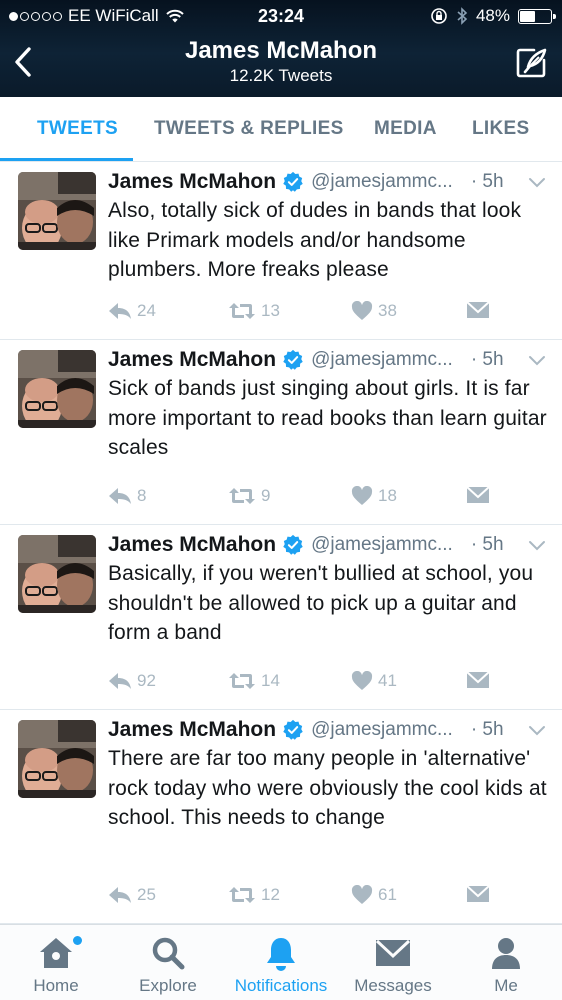 This screenshot has height=1000, width=562. What do you see at coordinates (254, 895) in the screenshot?
I see `retweet-button: 12` at bounding box center [254, 895].